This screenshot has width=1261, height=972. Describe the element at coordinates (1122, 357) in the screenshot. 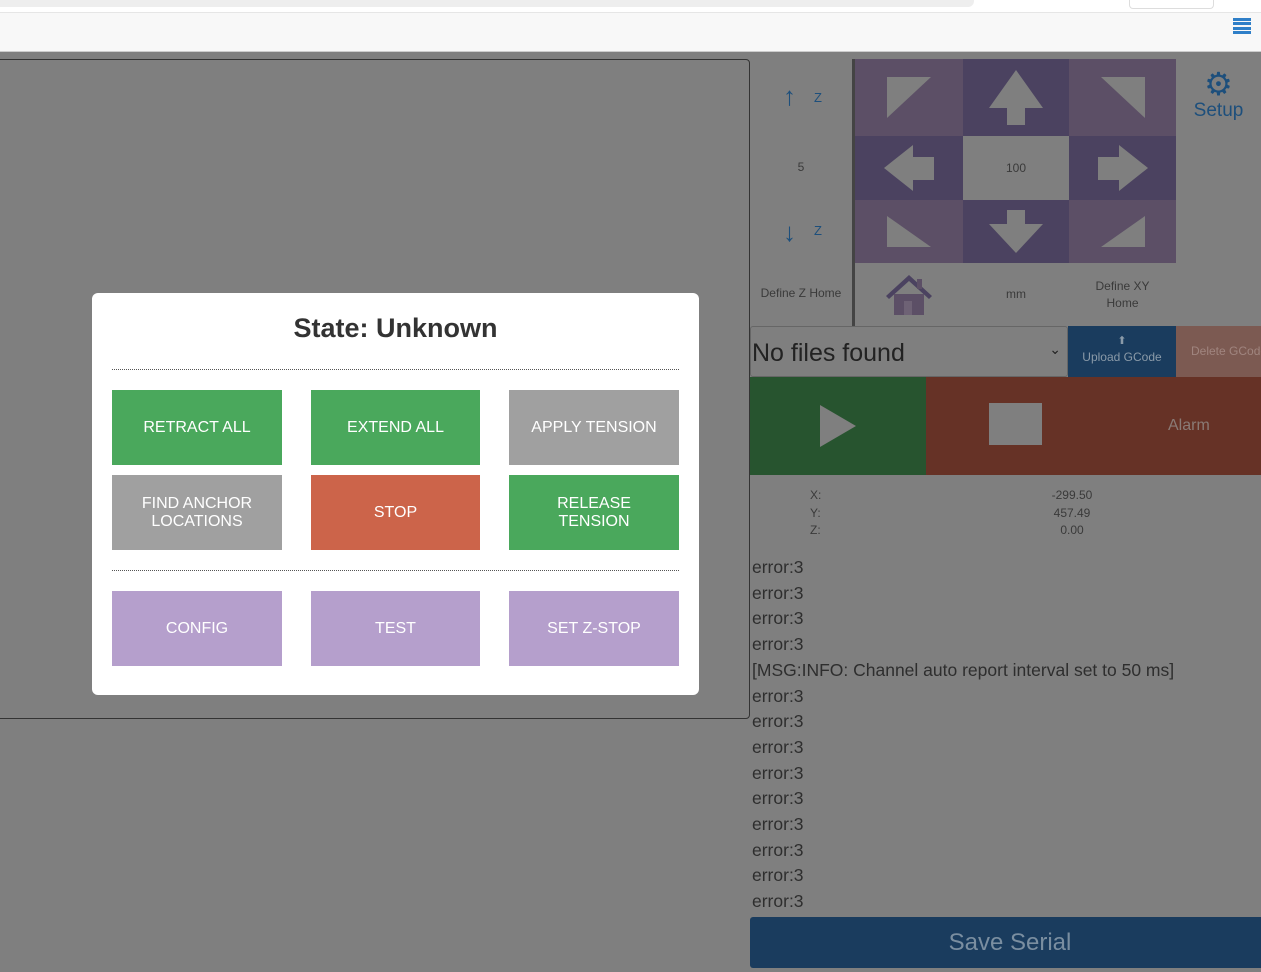

I see `upload-label: Upload GCode` at that location.